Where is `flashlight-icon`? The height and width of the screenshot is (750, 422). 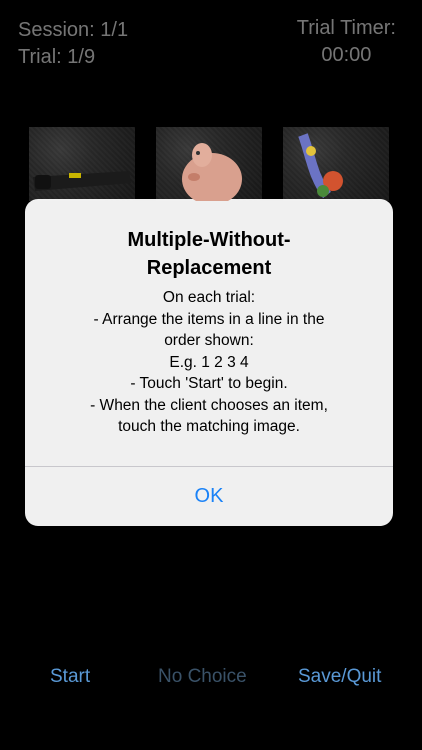
flashlight-icon is located at coordinates (82, 181).